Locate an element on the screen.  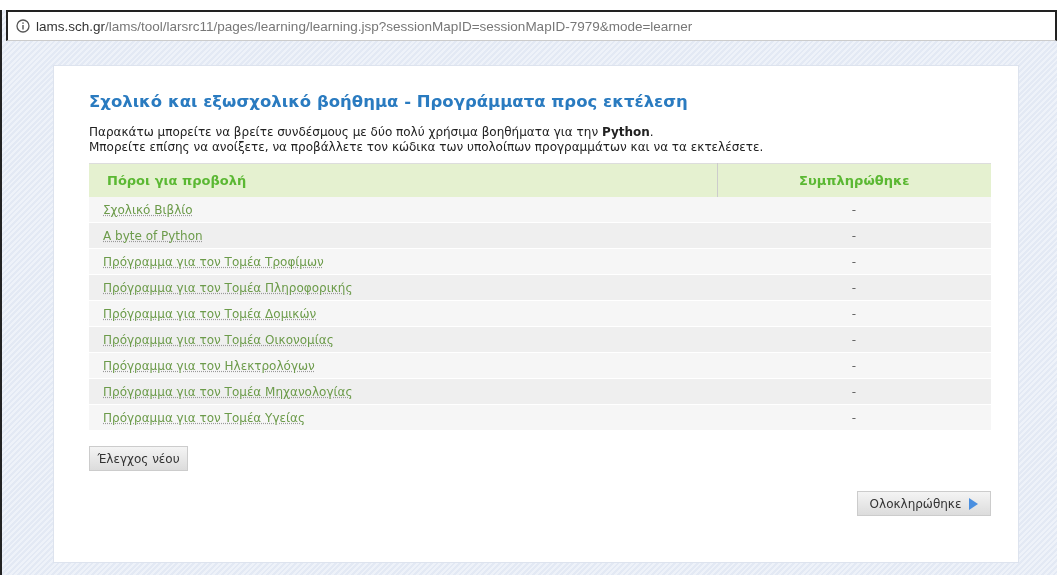
resource-link: Πρόγραμμα για τον Ηλεκτρολόγων is located at coordinates (209, 365).